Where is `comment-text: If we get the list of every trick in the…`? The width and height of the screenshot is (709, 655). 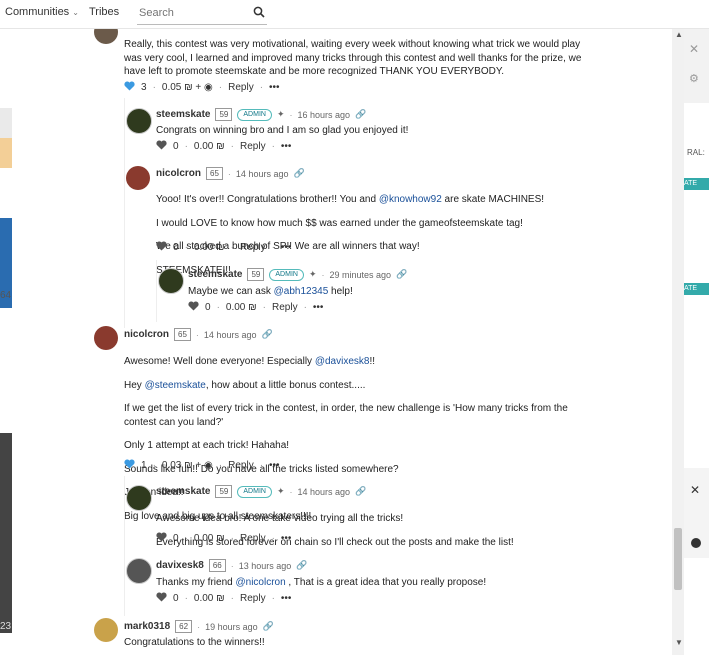 comment-text: If we get the list of every trick in the… is located at coordinates (346, 415).